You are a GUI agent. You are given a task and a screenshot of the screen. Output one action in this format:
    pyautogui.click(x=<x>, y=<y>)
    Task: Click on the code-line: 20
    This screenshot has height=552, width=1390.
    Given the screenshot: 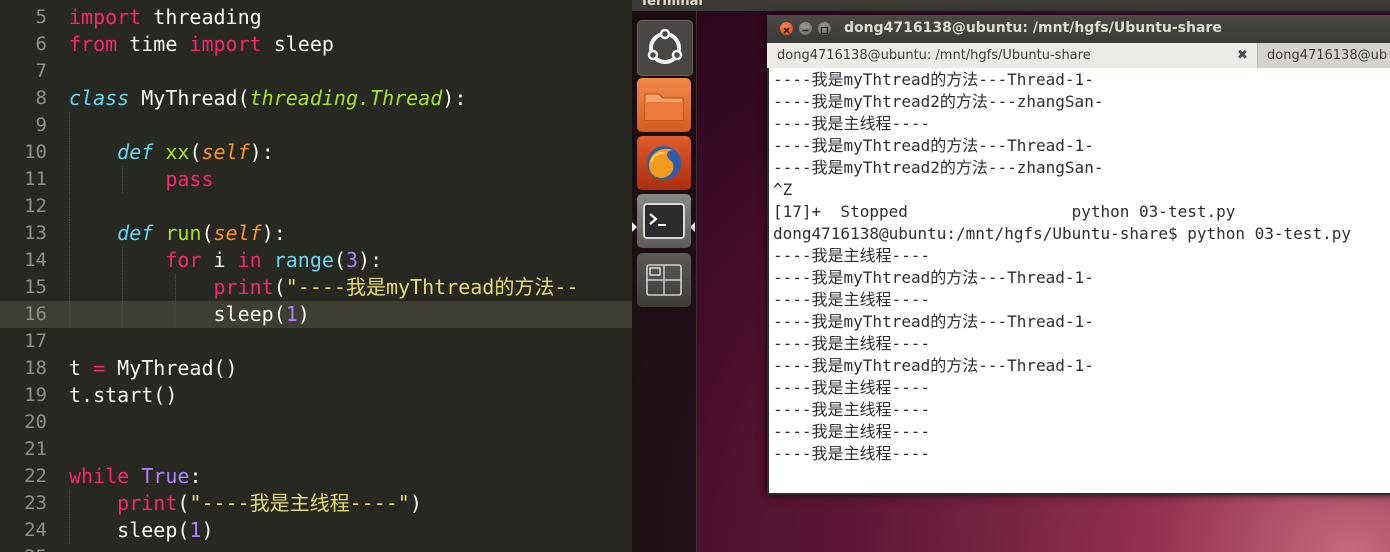 What is the action you would take?
    pyautogui.click(x=316, y=422)
    